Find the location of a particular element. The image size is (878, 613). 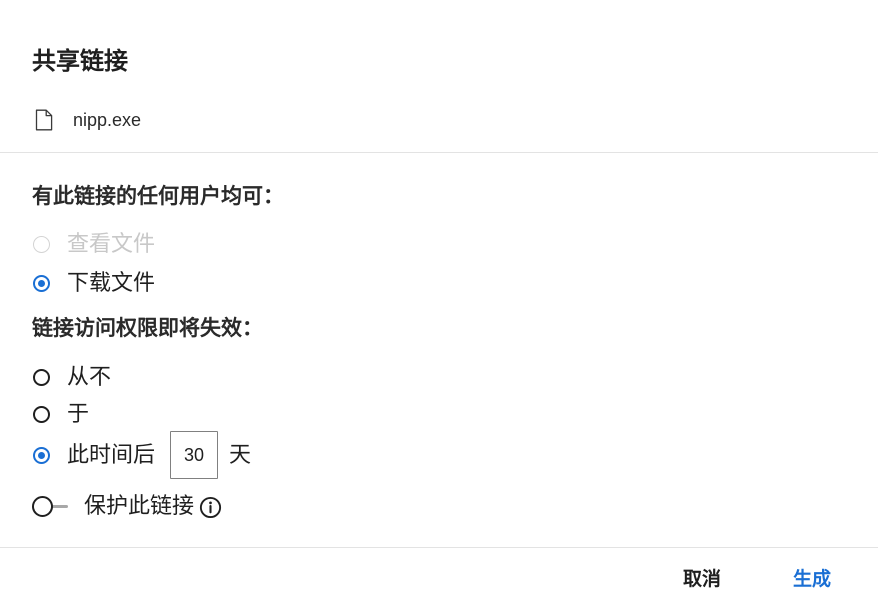

radio-label: 查看文件 is located at coordinates (111, 243).